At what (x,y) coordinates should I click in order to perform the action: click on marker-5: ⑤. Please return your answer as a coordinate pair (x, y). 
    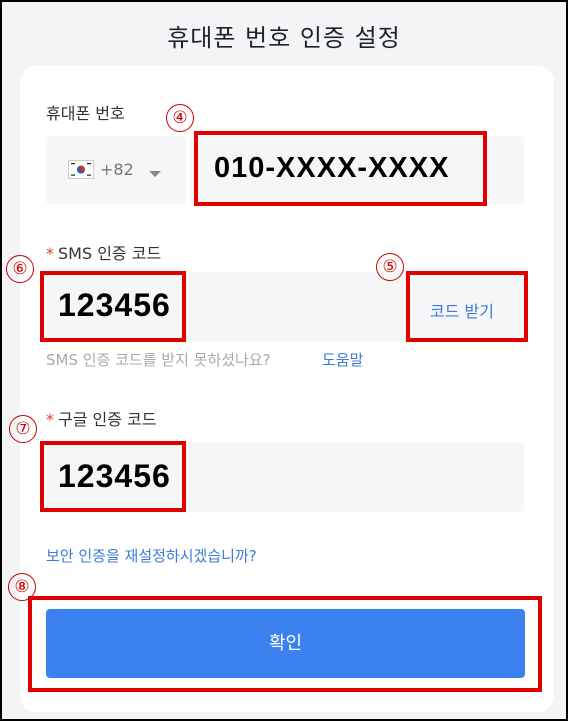
    Looking at the image, I should click on (390, 267).